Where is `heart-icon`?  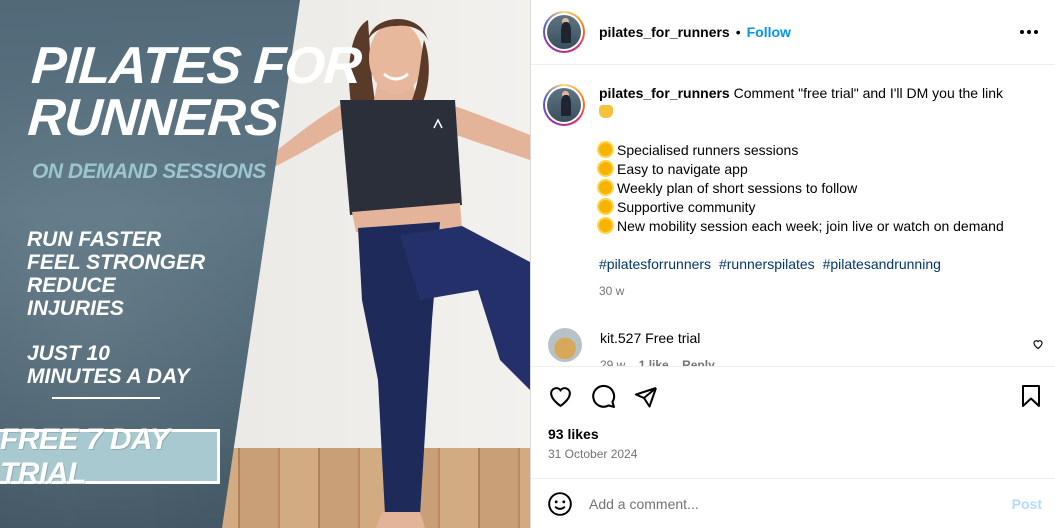
heart-icon is located at coordinates (560, 397).